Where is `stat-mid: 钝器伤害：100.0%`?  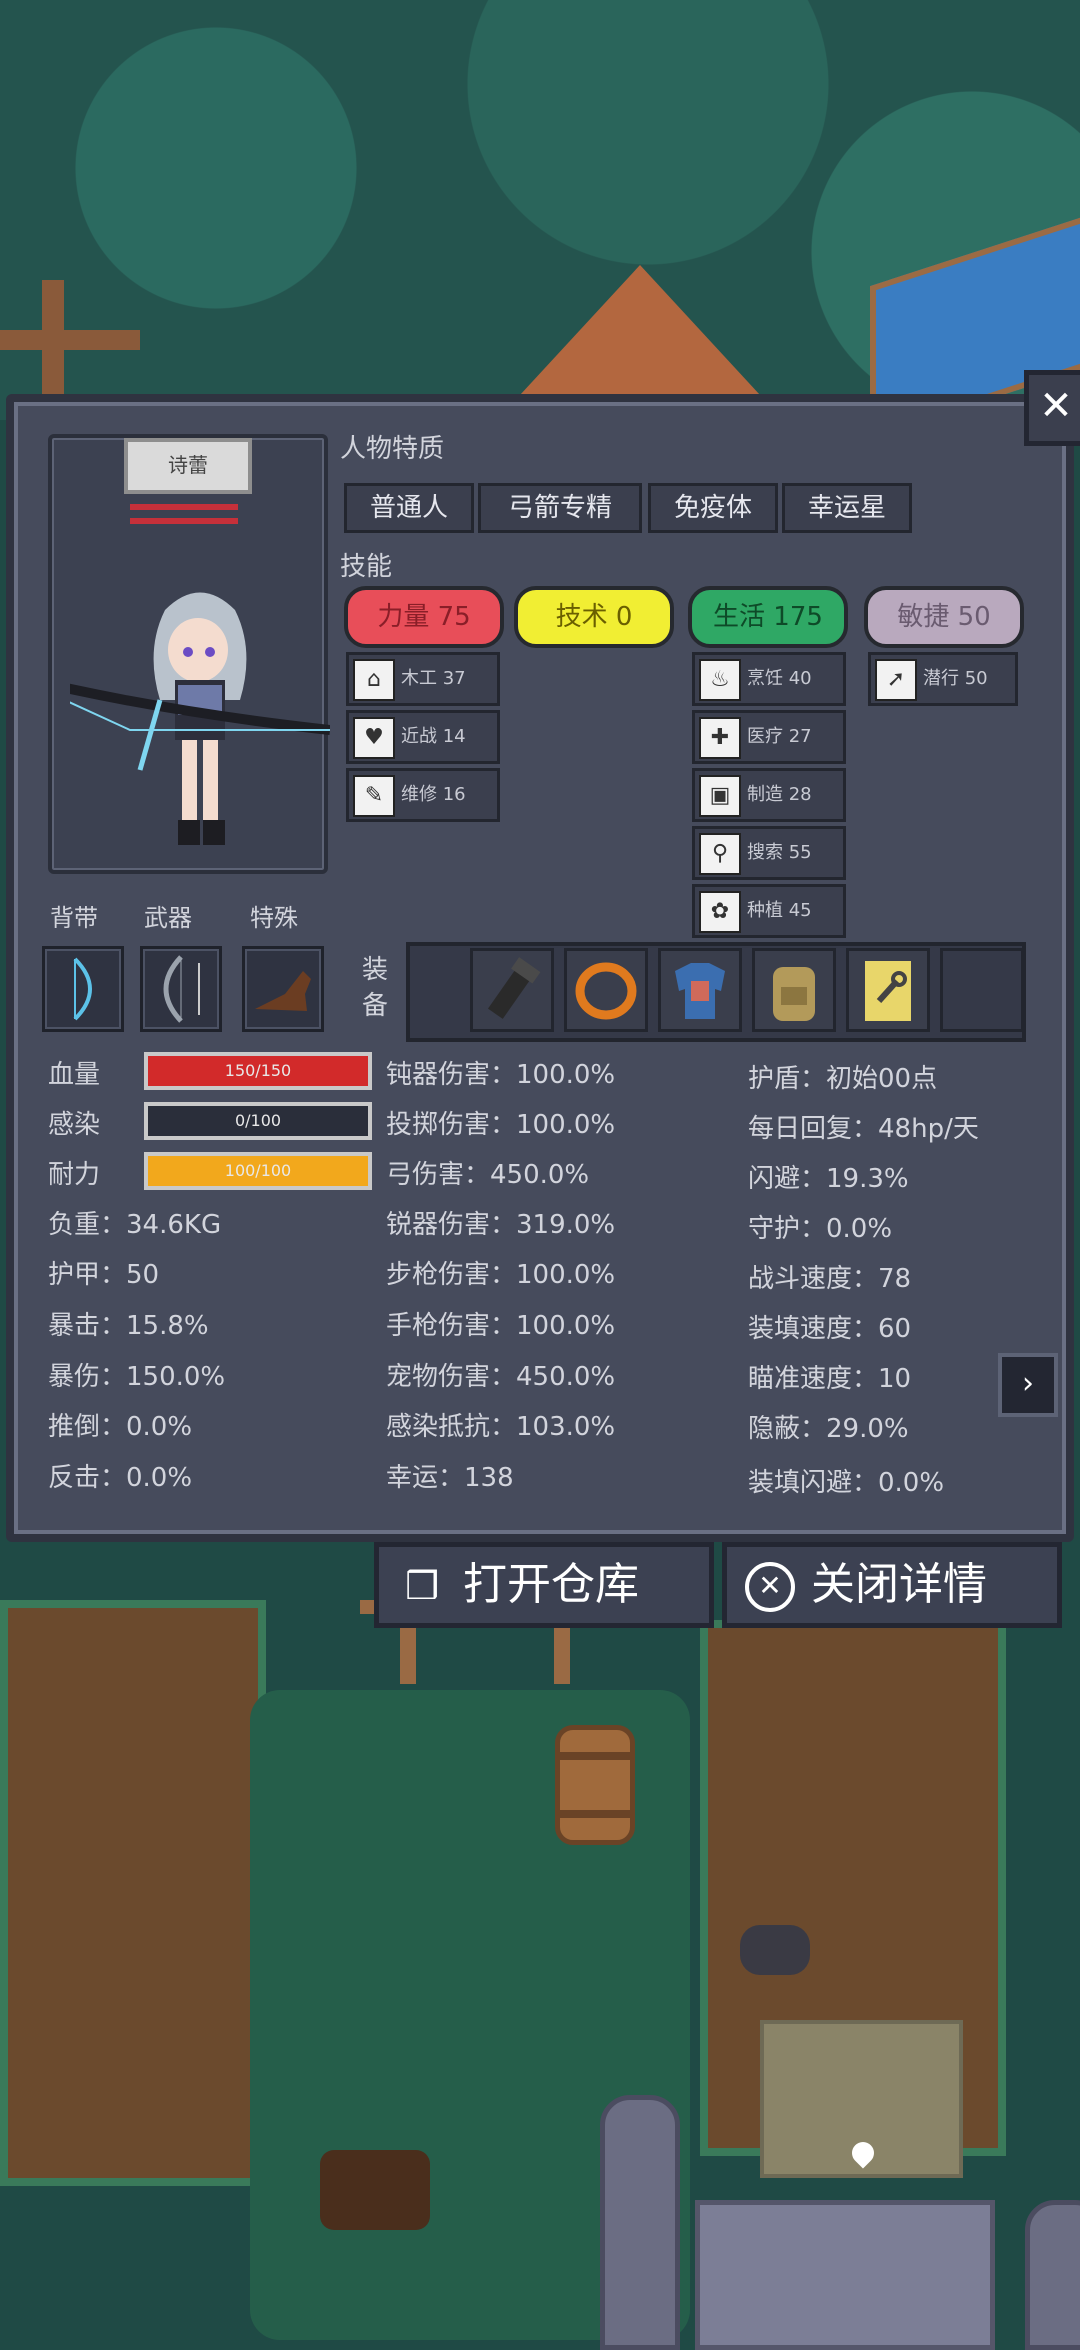
stat-mid: 钝器伤害：100.0% is located at coordinates (501, 1075).